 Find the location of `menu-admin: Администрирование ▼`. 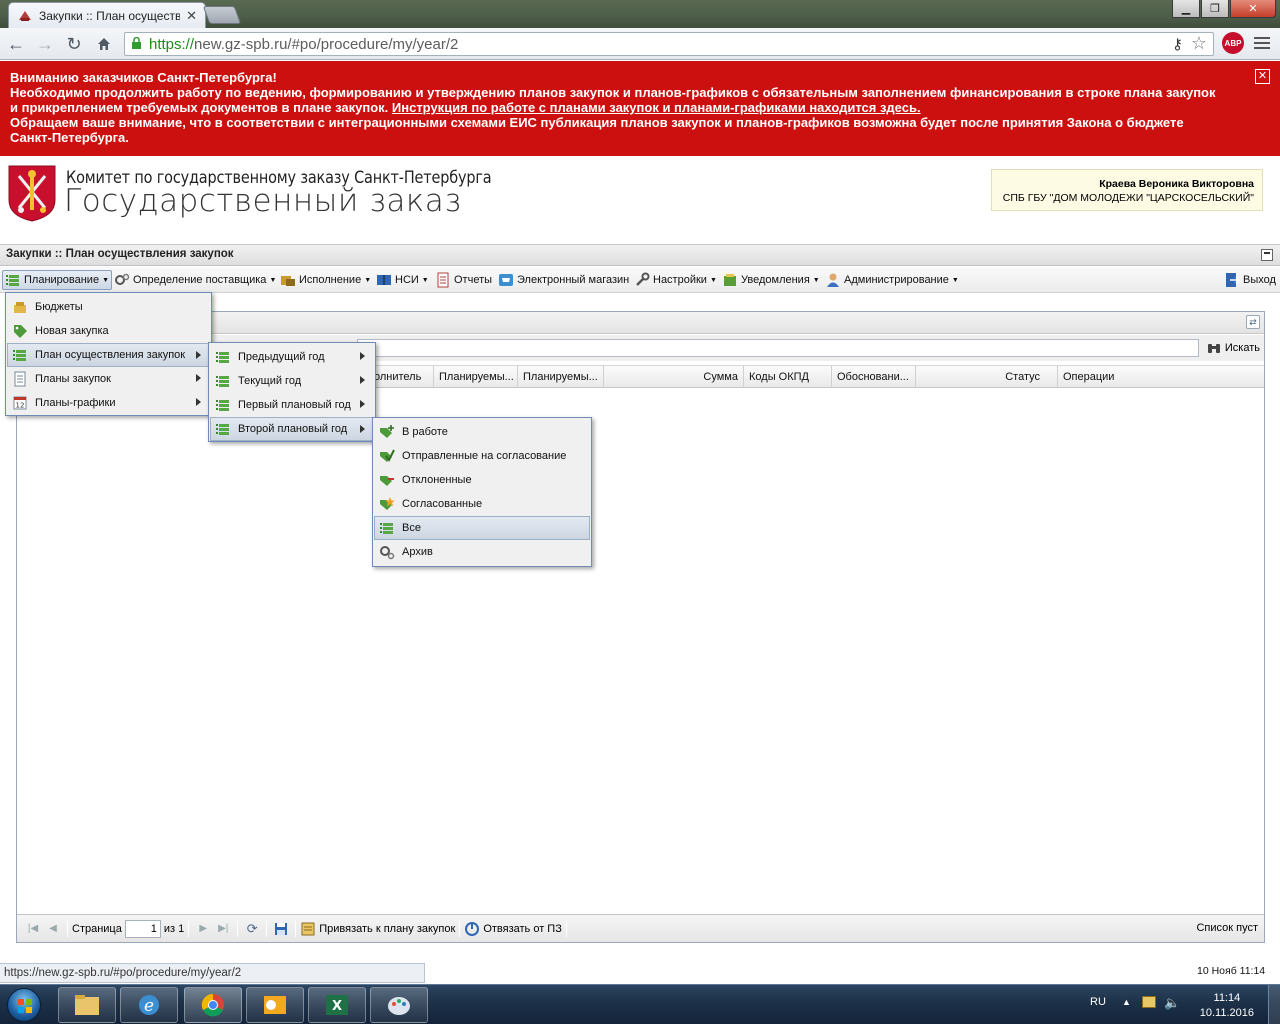

menu-admin: Администрирование ▼ is located at coordinates (892, 280).